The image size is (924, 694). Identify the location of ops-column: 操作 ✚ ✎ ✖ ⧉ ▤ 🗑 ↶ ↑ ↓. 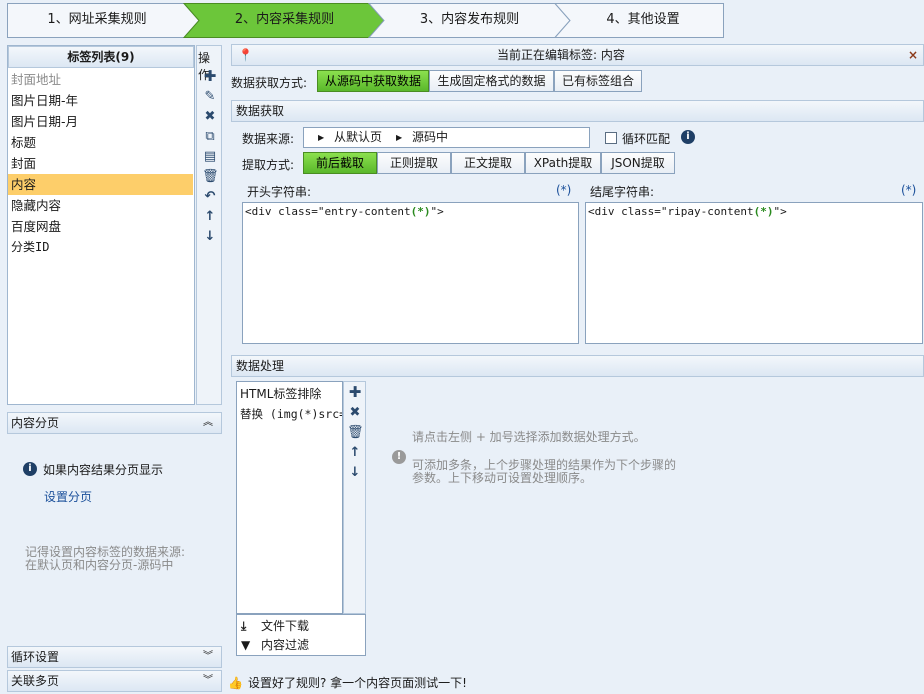
(209, 225).